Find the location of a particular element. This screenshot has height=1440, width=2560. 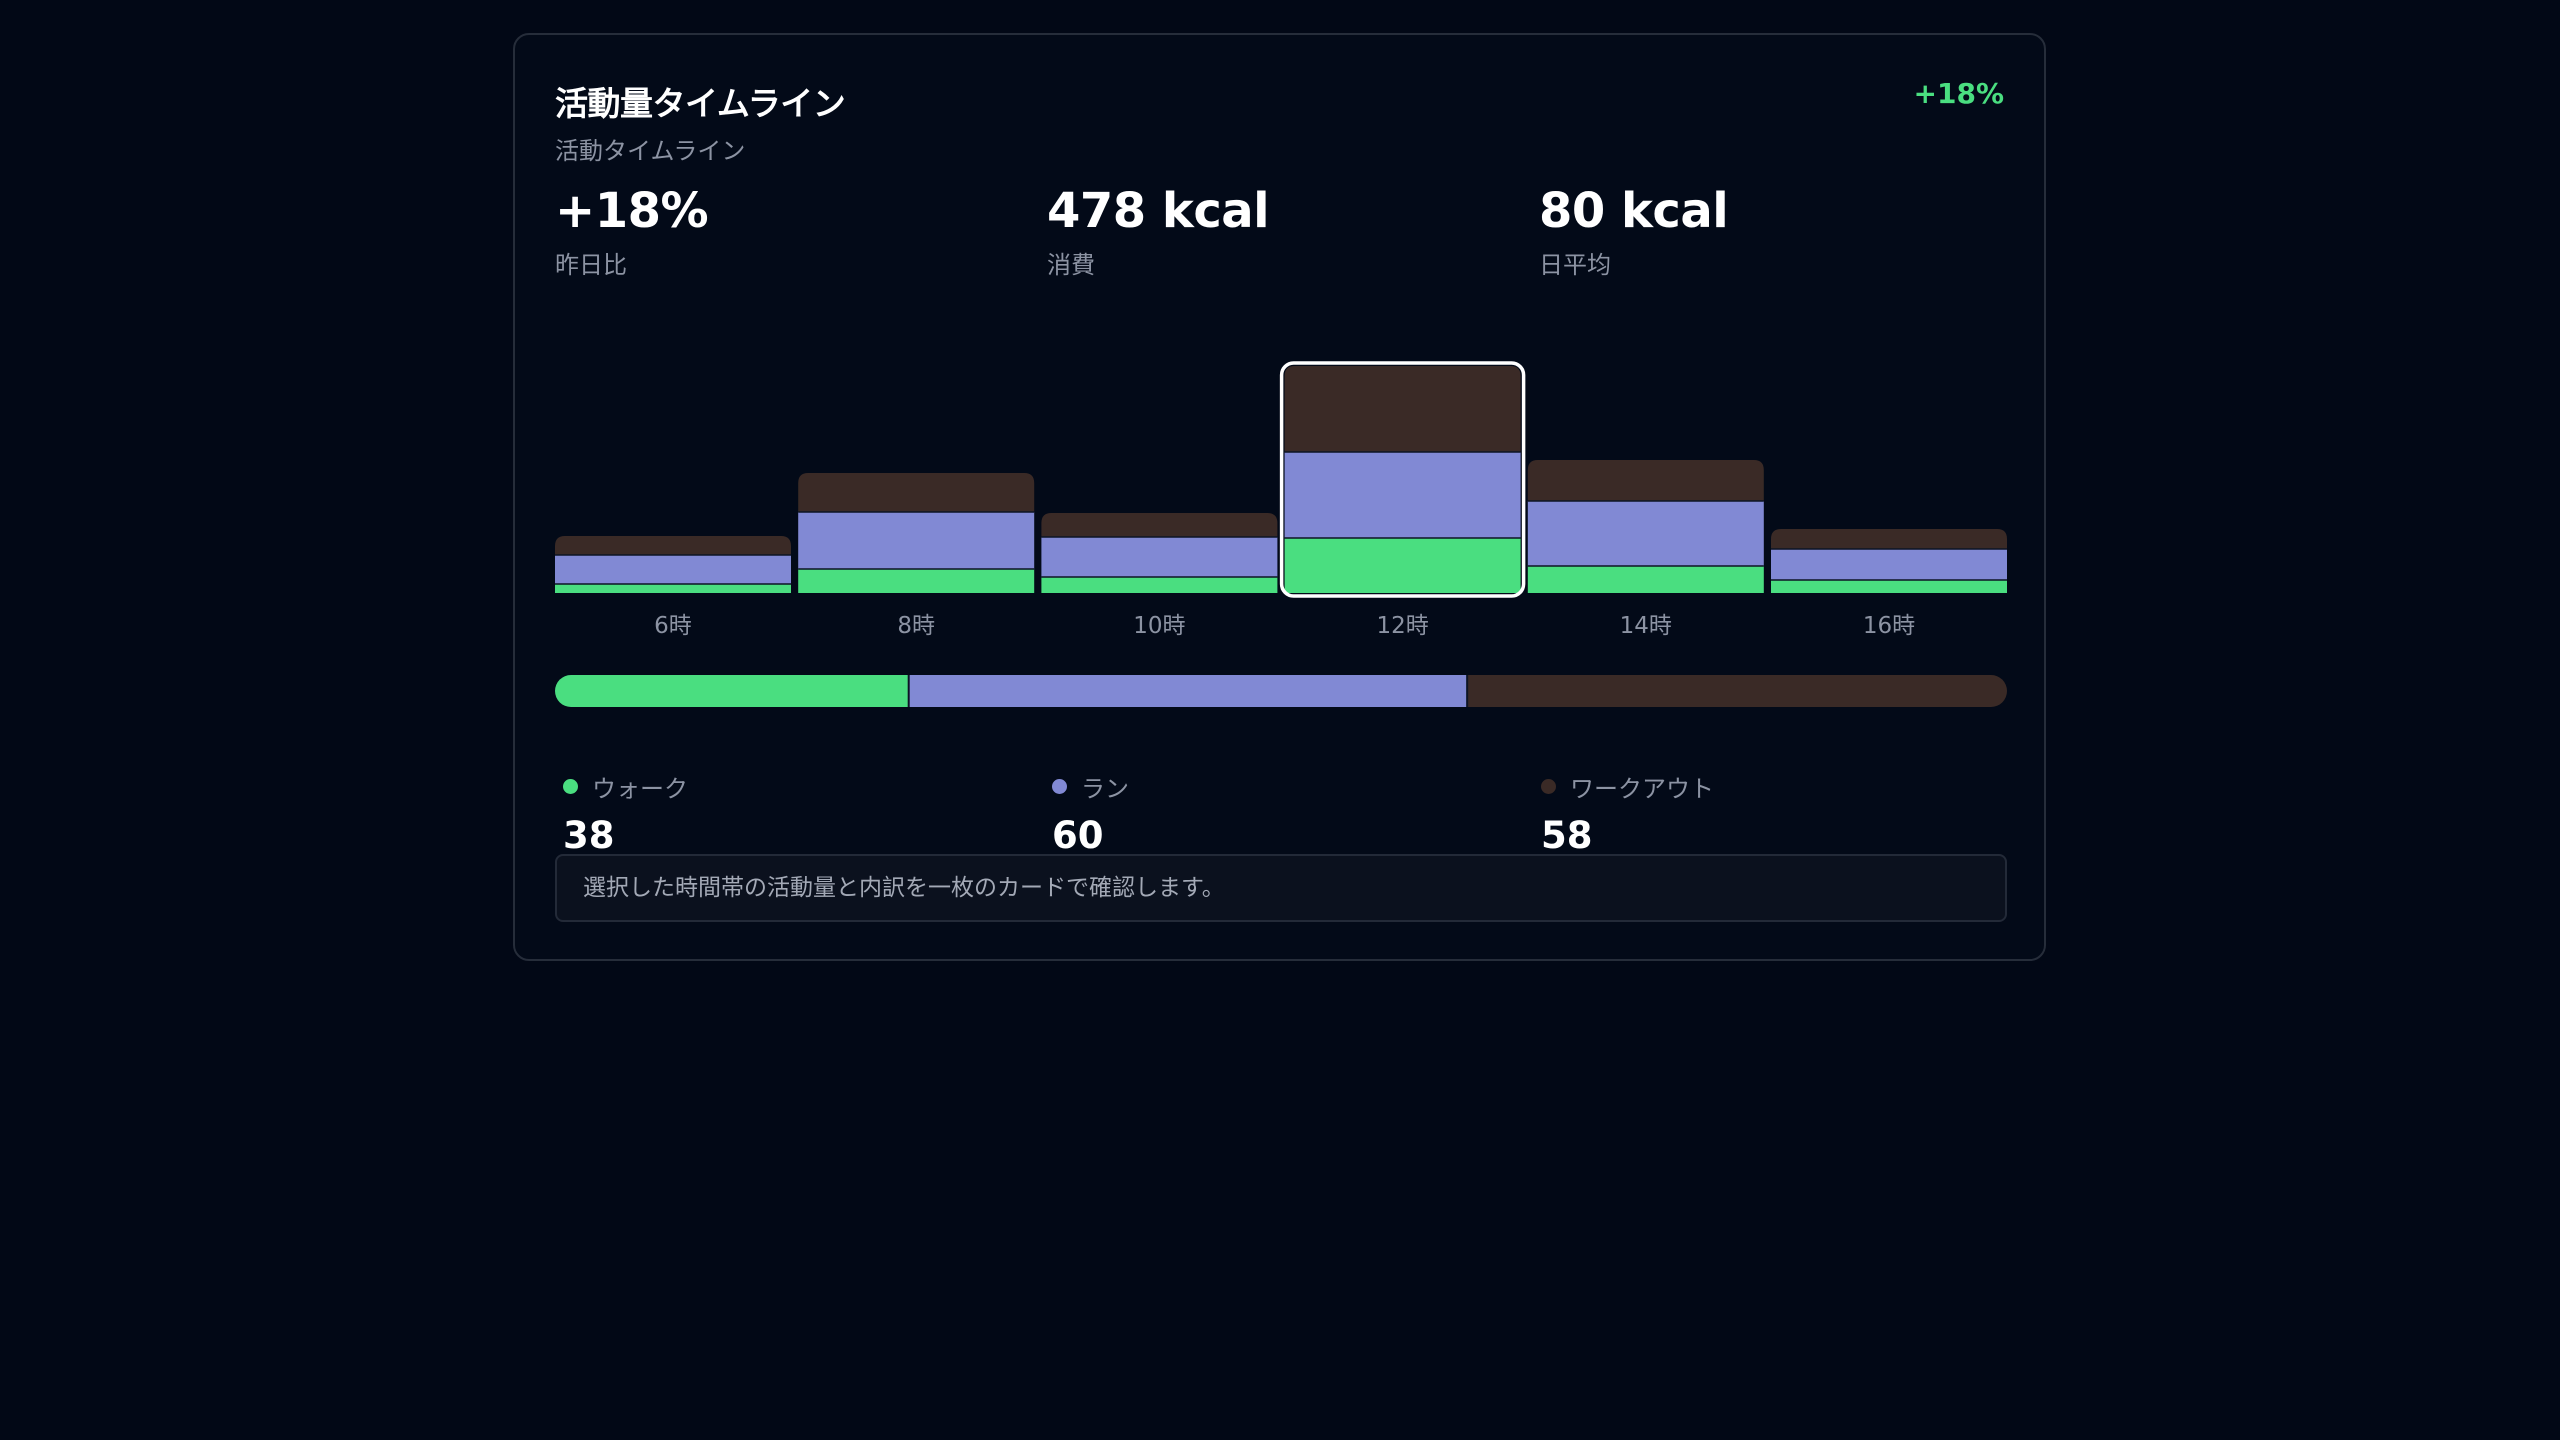

legend-workout: ワークアウト 58 is located at coordinates (1627, 813).